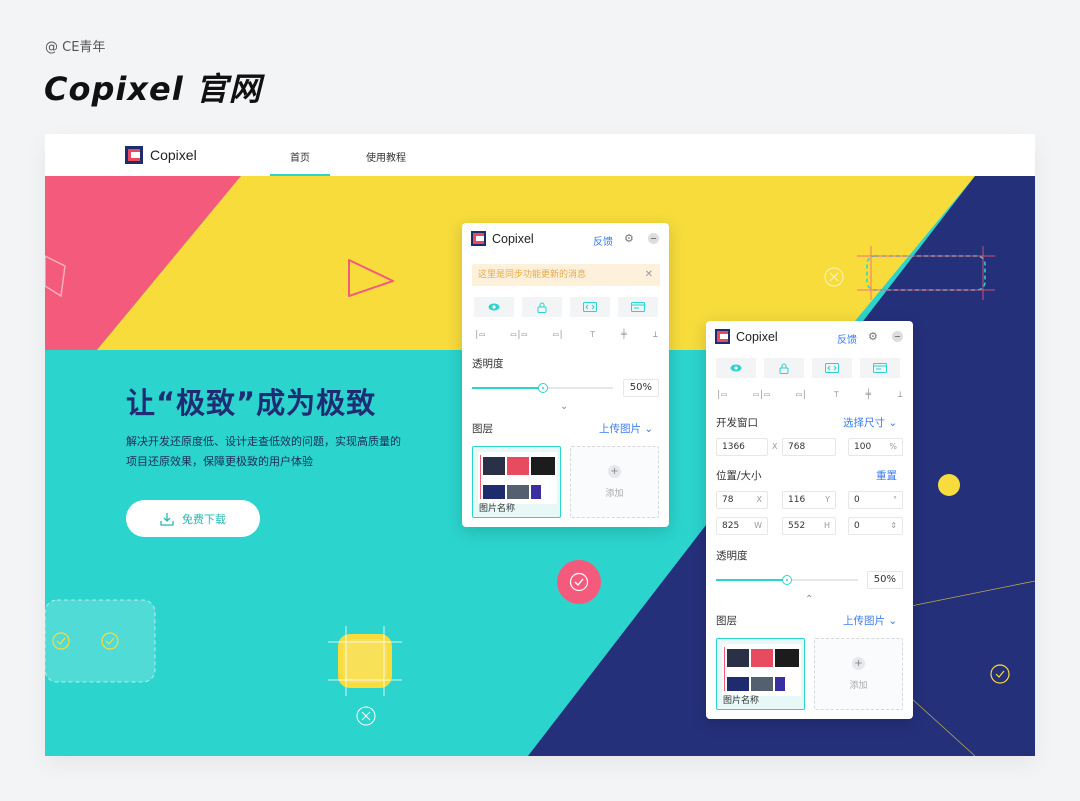 This screenshot has width=1080, height=801. What do you see at coordinates (722, 336) in the screenshot?
I see `copixel-logo-icon` at bounding box center [722, 336].